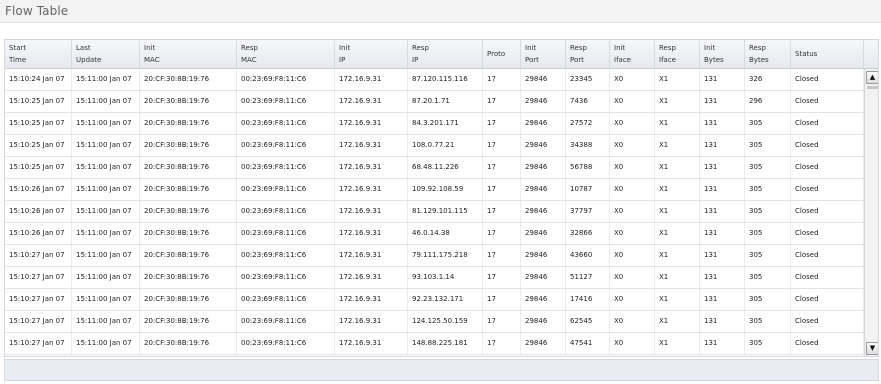  I want to click on cell-start: 15:10:25 Jan 07, so click(38, 123).